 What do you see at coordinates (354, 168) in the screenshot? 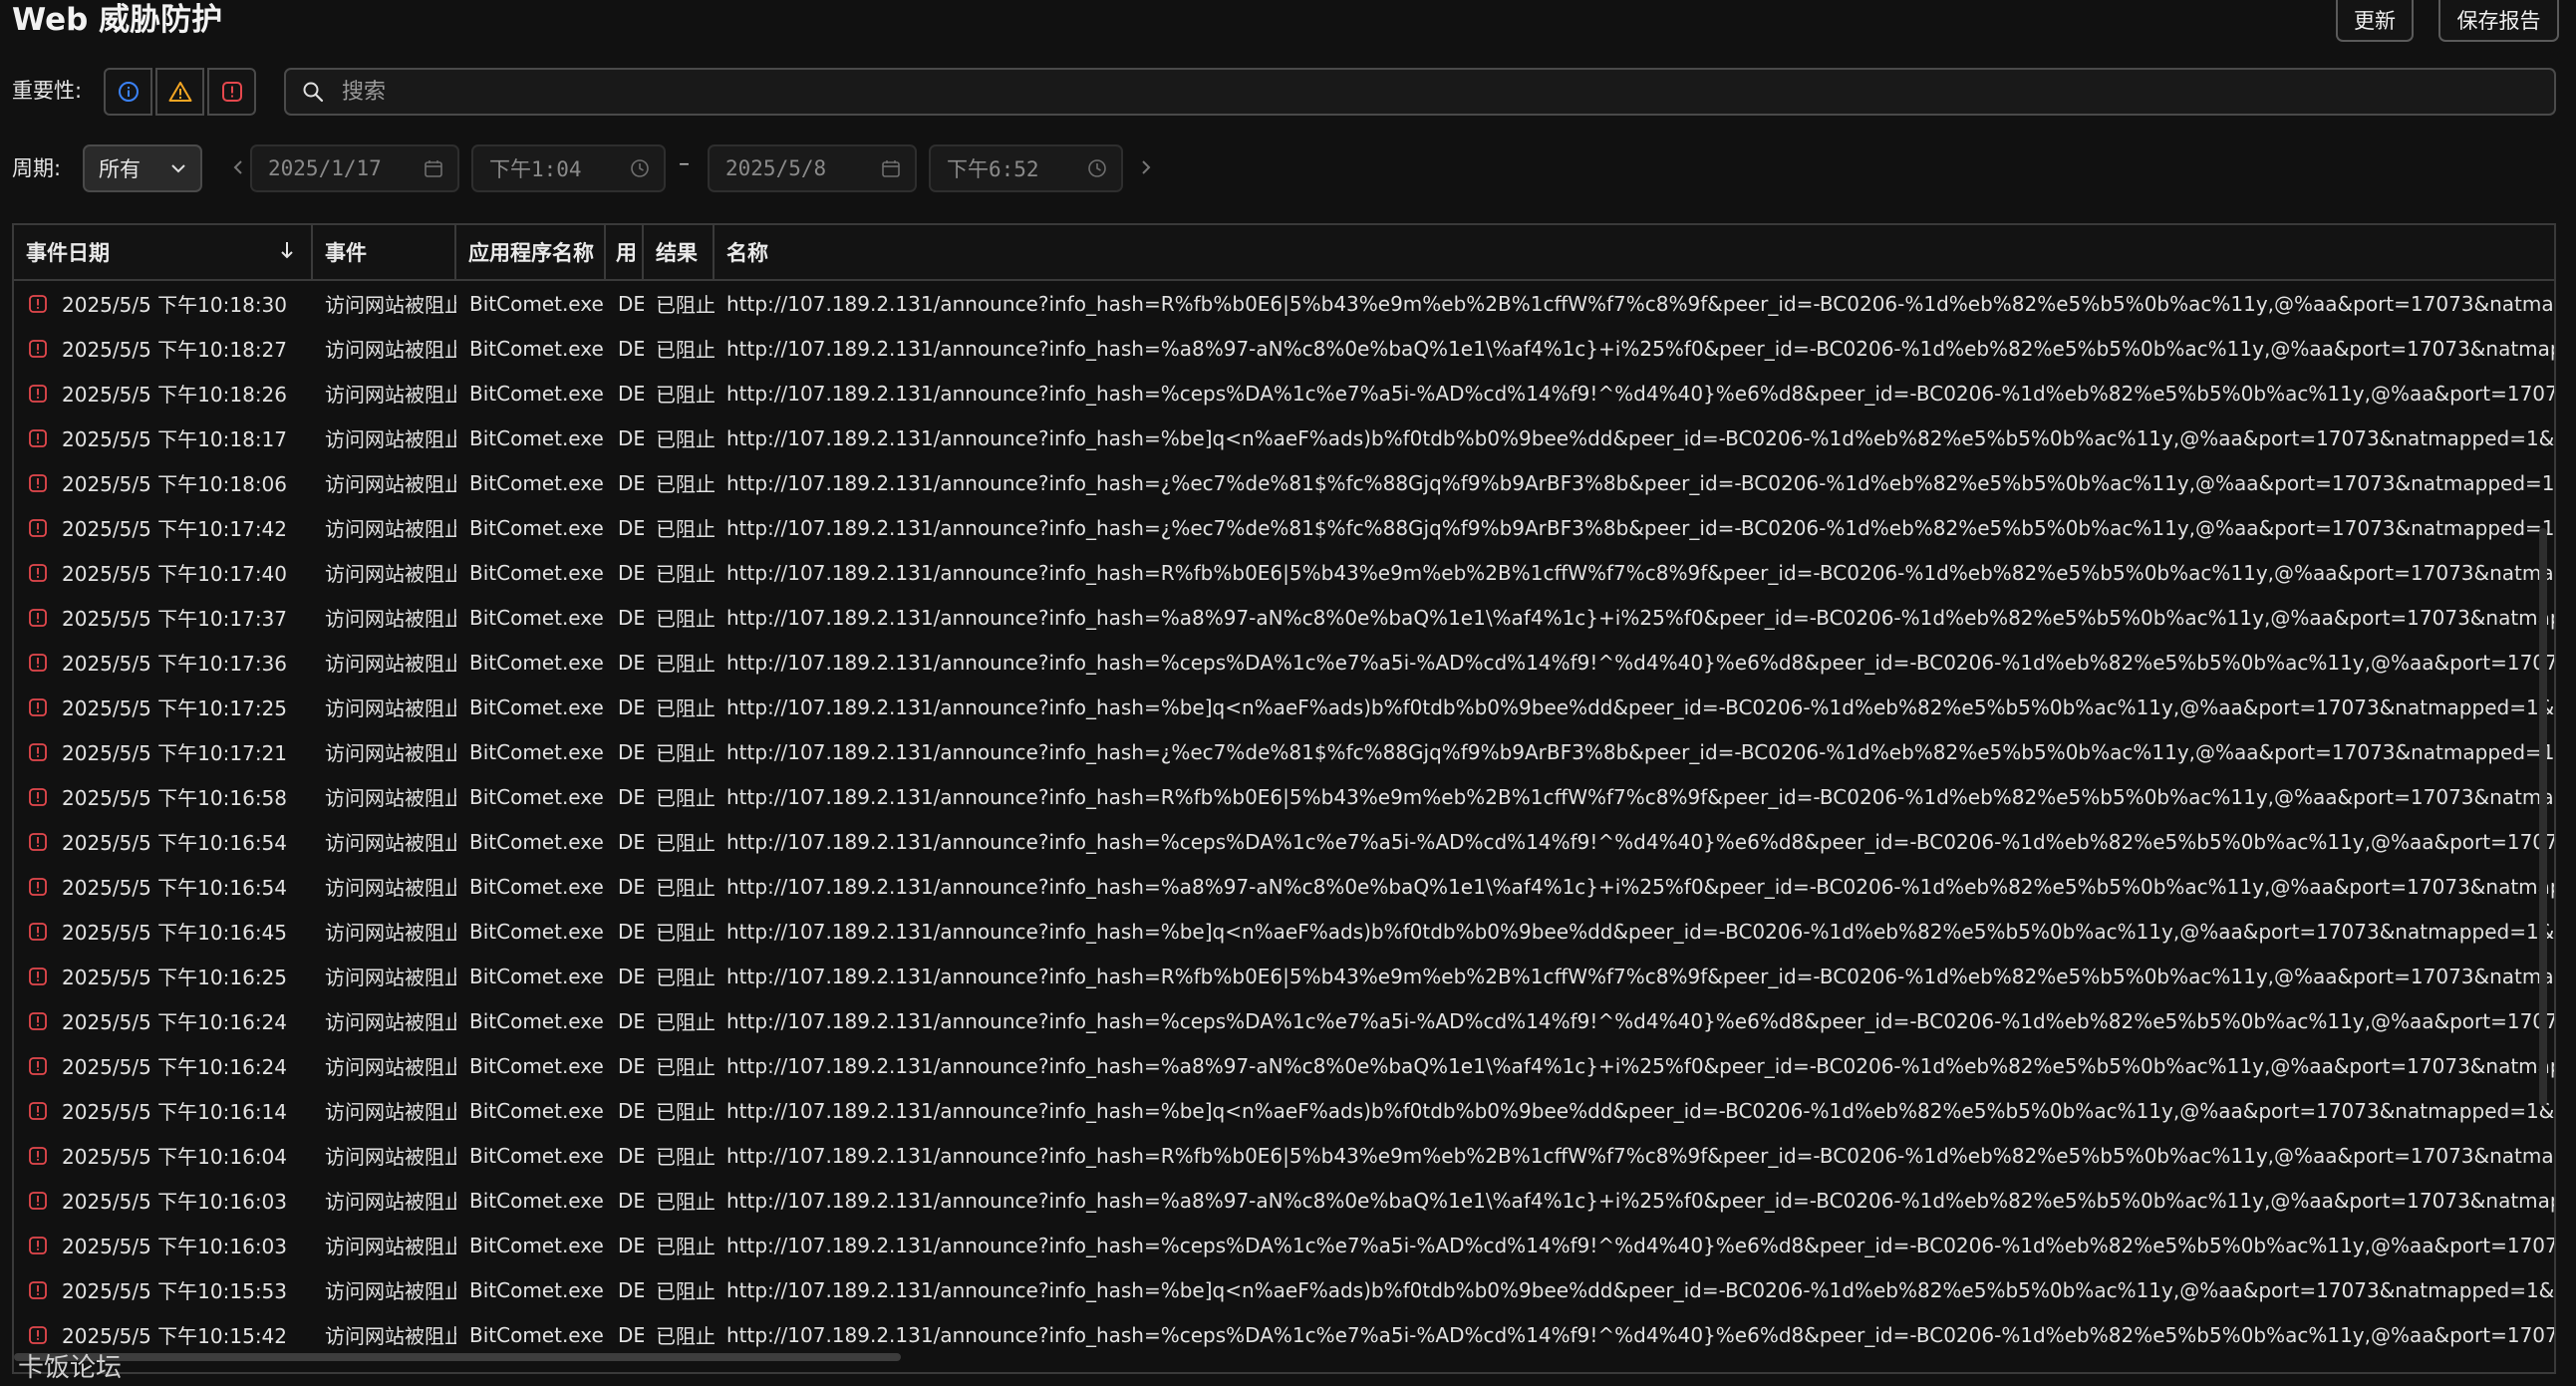
I see `start-date-field: 2025/1/17` at bounding box center [354, 168].